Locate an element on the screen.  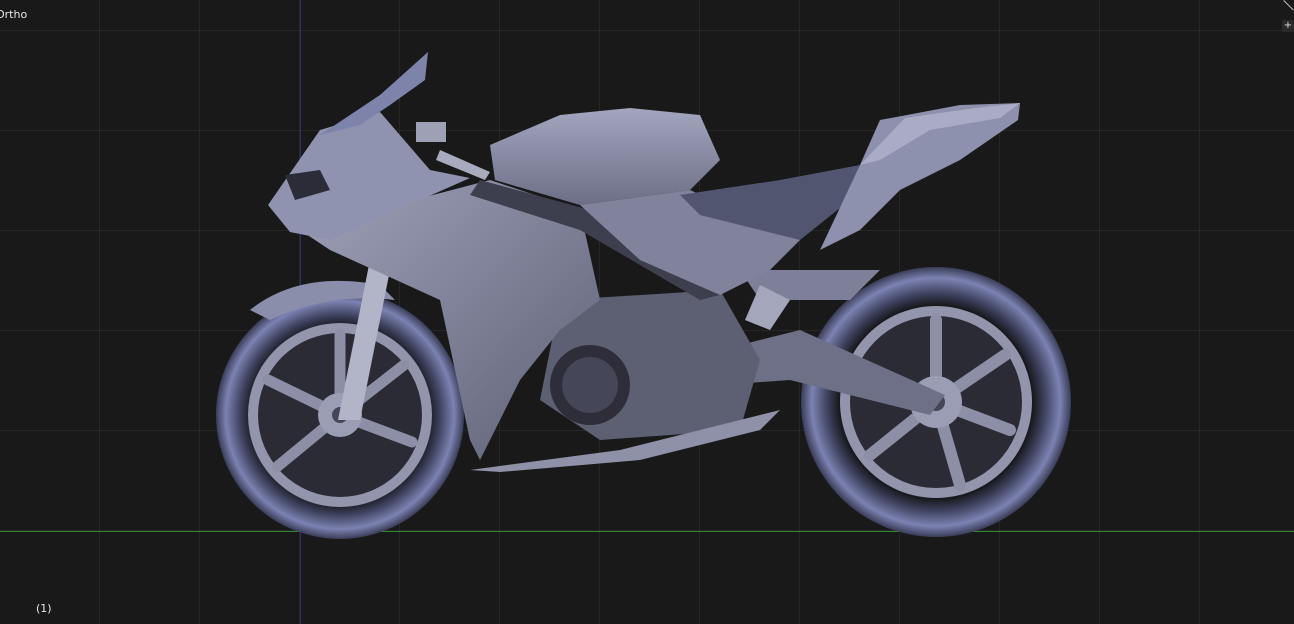
frame-number-label: (1) is located at coordinates (44, 608).